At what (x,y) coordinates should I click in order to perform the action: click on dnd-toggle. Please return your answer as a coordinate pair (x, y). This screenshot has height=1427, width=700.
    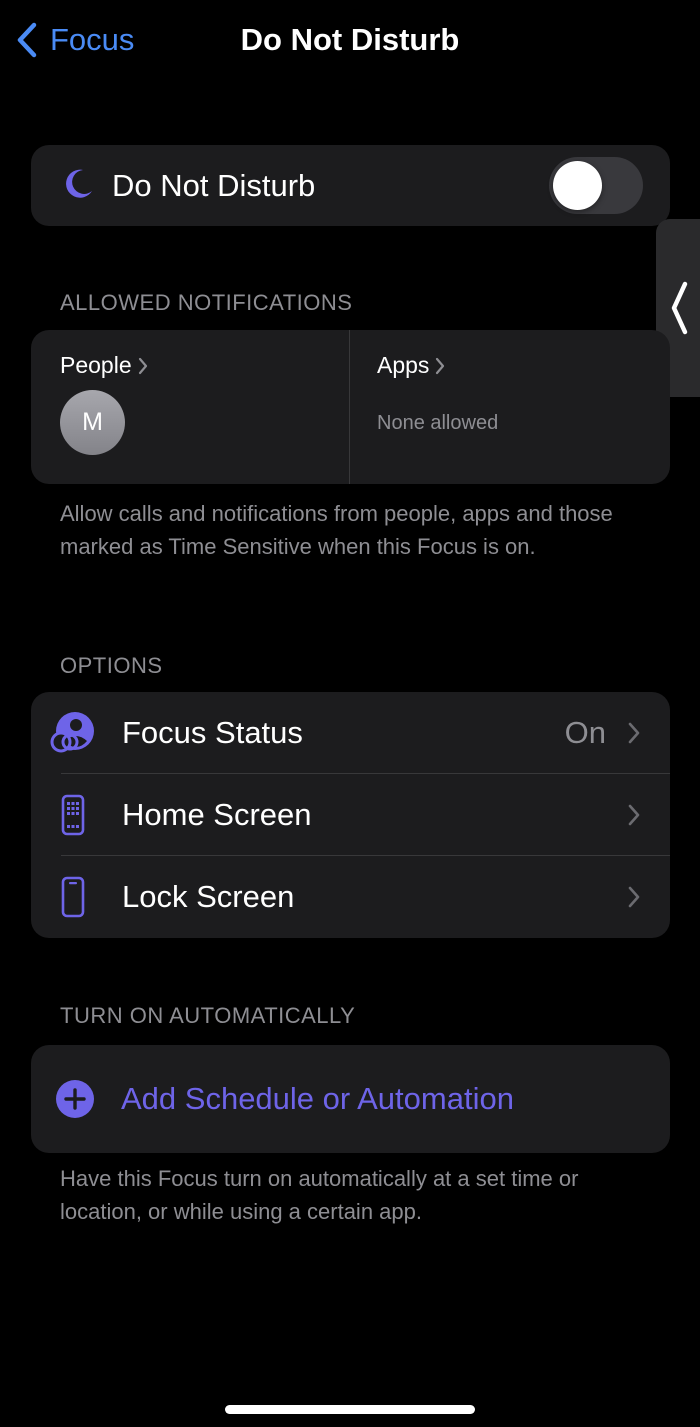
    Looking at the image, I should click on (596, 185).